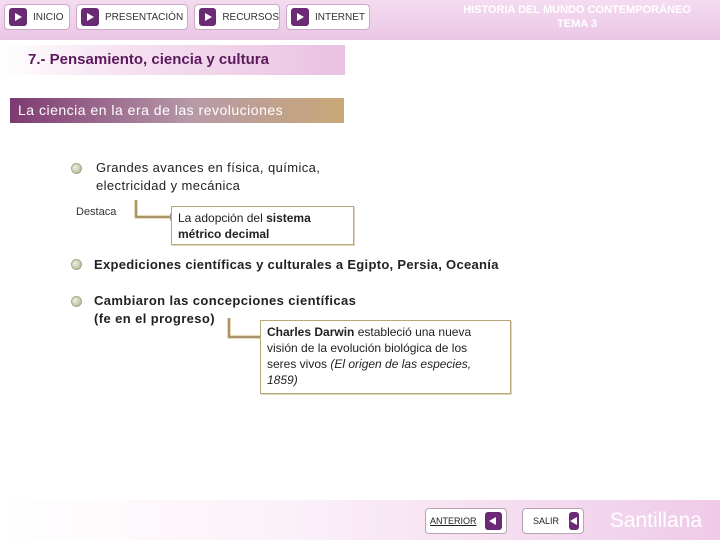 The height and width of the screenshot is (540, 720). Describe the element at coordinates (250, 17) in the screenshot. I see `nav-recursos-label: RECURSOS` at that location.